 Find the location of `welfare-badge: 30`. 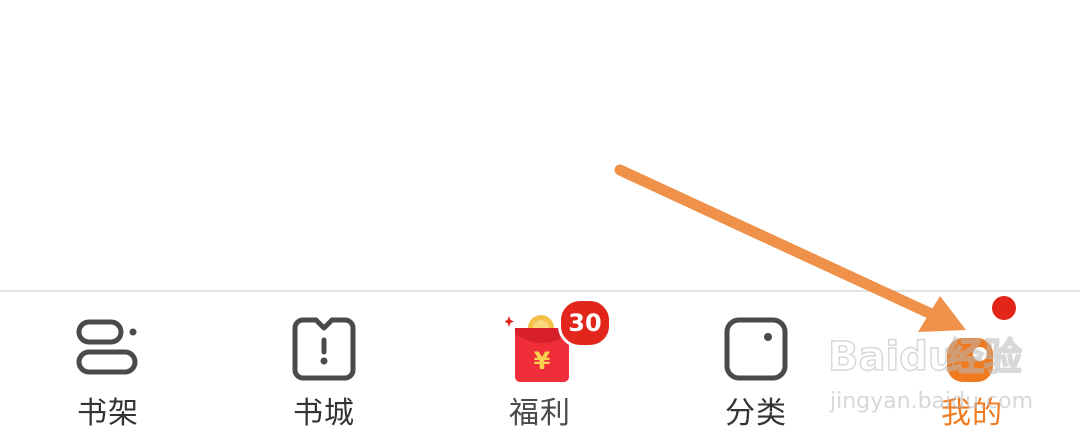

welfare-badge: 30 is located at coordinates (585, 323).